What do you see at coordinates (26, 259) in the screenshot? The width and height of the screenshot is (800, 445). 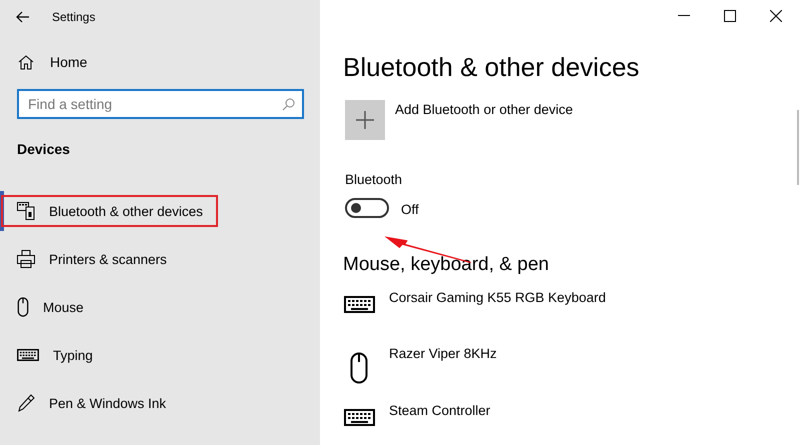 I see `printer-icon` at bounding box center [26, 259].